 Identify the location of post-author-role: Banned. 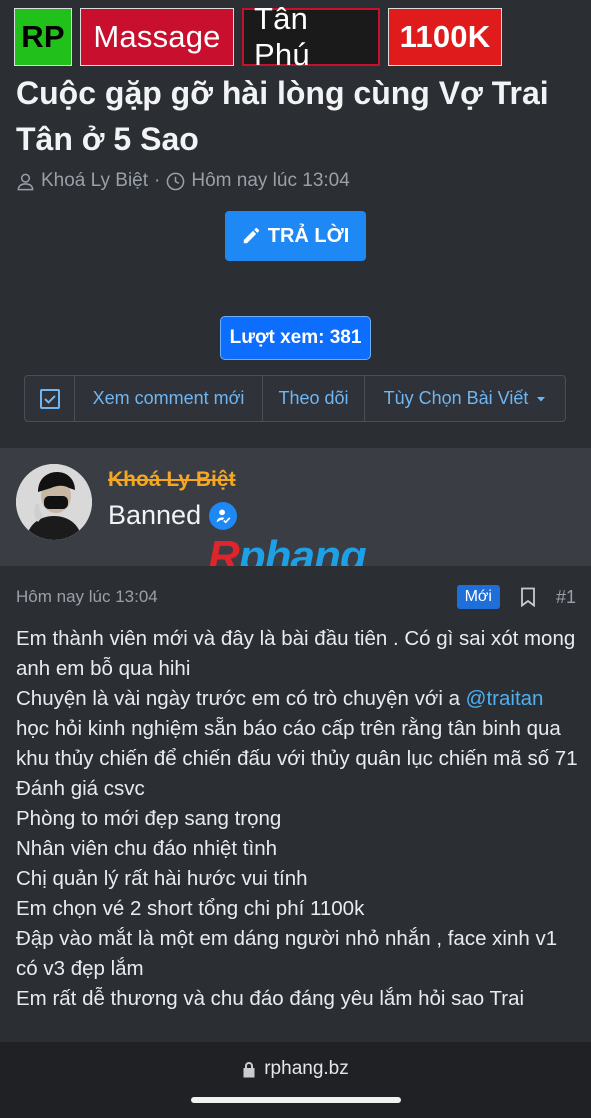
(173, 515).